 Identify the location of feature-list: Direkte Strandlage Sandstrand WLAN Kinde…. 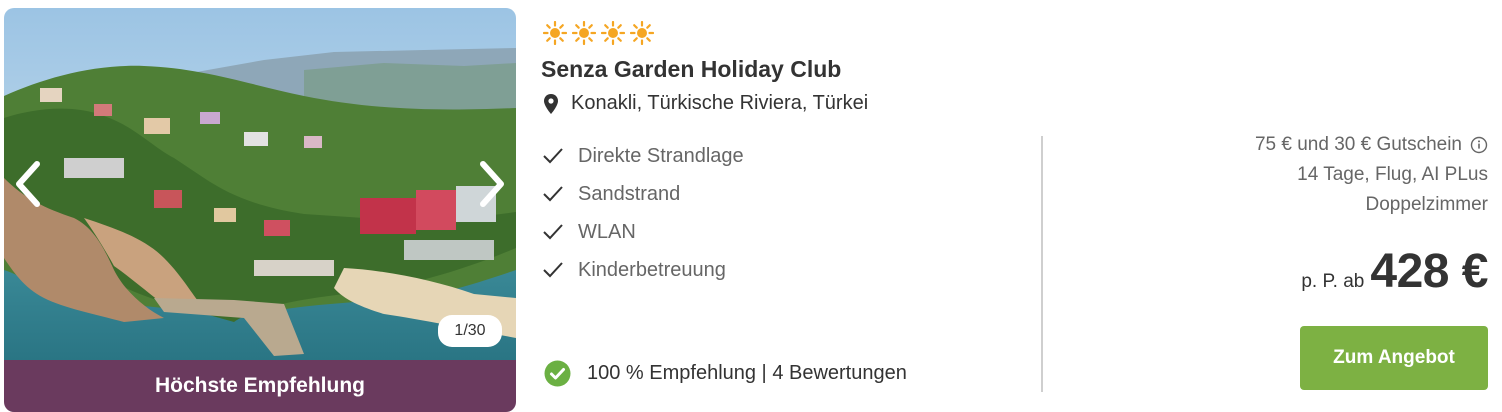
(643, 213).